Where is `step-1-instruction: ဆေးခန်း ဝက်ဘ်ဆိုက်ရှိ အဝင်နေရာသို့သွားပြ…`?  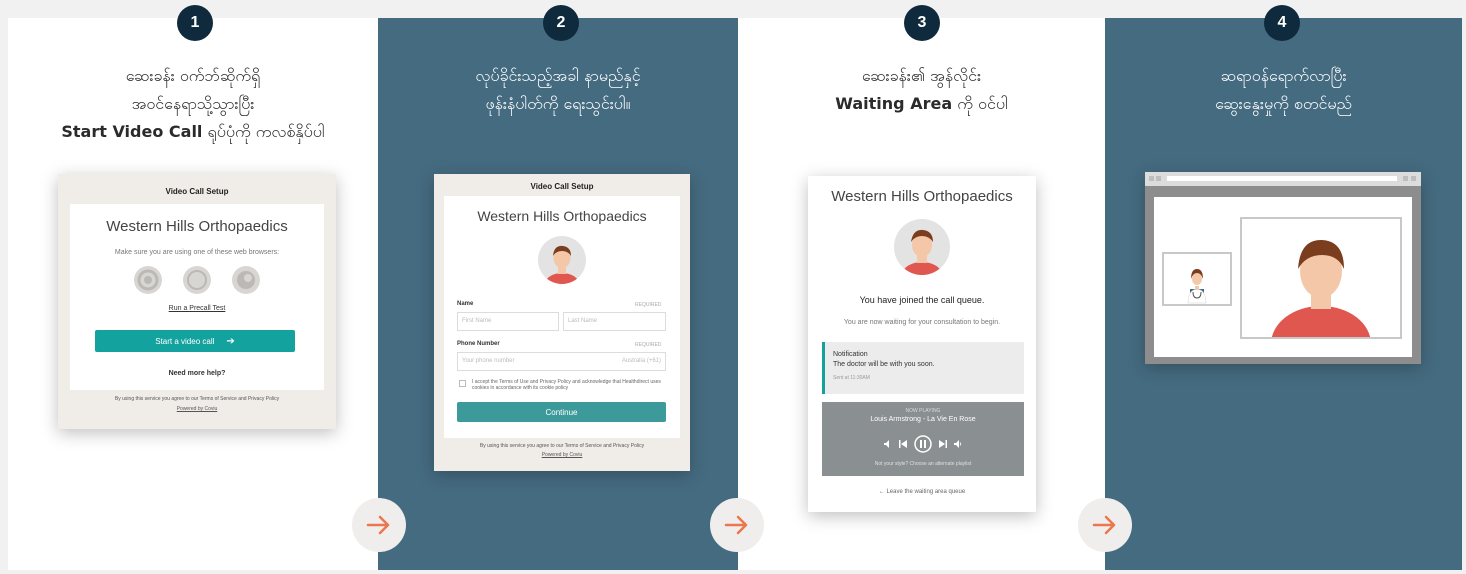
step-1-instruction: ဆေးခန်း ဝက်ဘ်ဆိုက်ရှိ အဝင်နေရာသို့သွားပြ… is located at coordinates (193, 104).